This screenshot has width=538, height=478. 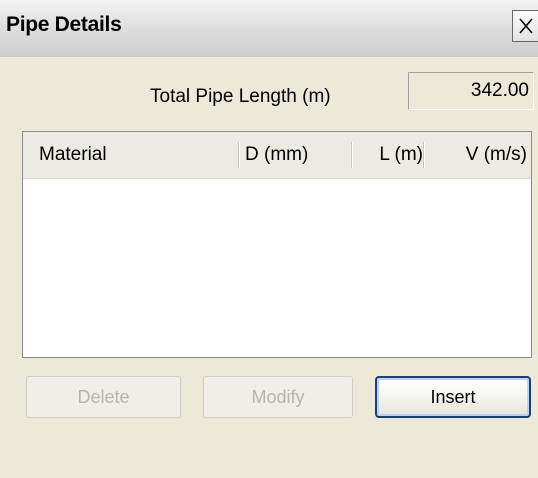 I want to click on total-pipe-length-label: Total Pipe Length (m), so click(x=240, y=96).